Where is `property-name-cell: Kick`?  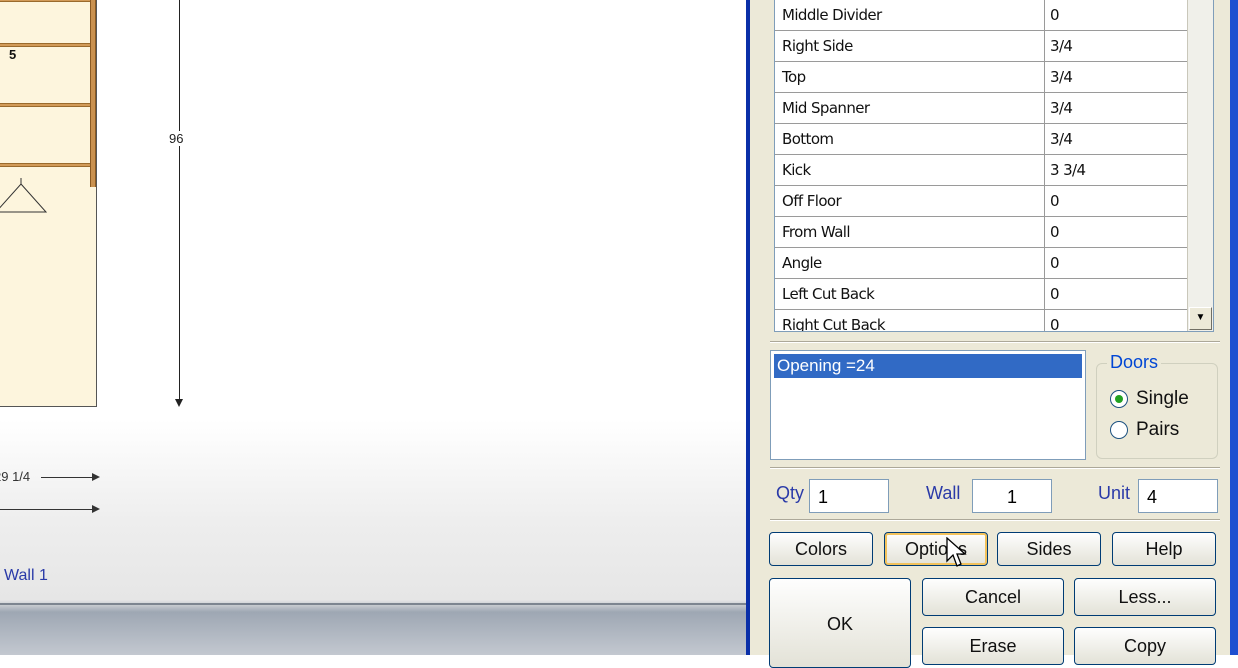
property-name-cell: Kick is located at coordinates (910, 170).